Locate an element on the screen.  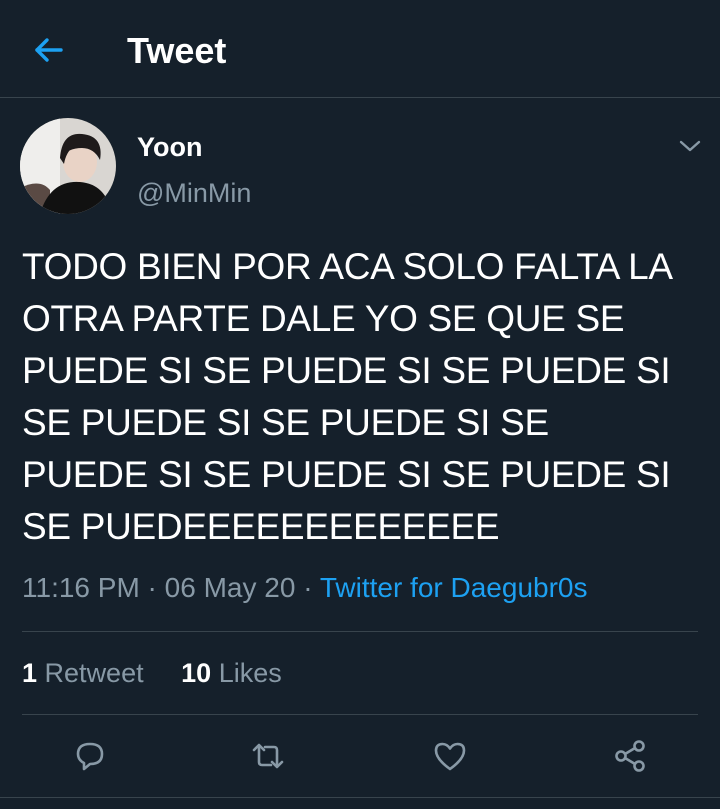
back-button is located at coordinates (48, 50).